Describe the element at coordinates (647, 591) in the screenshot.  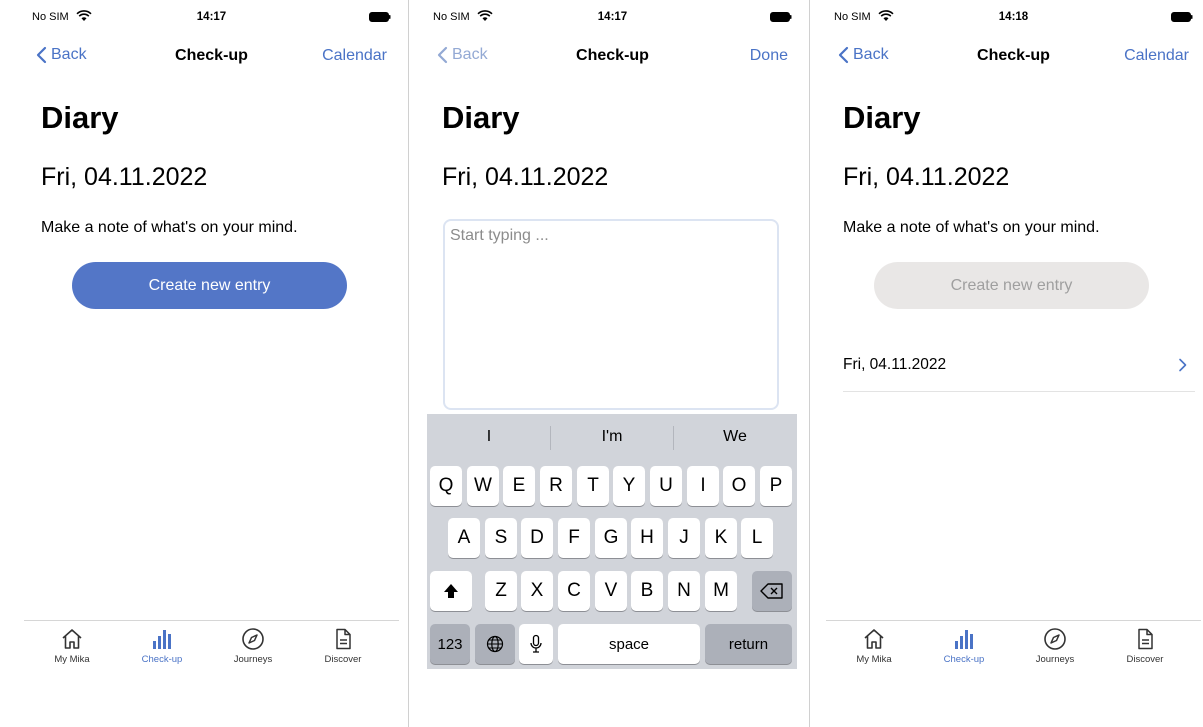
I see `key-b: B` at that location.